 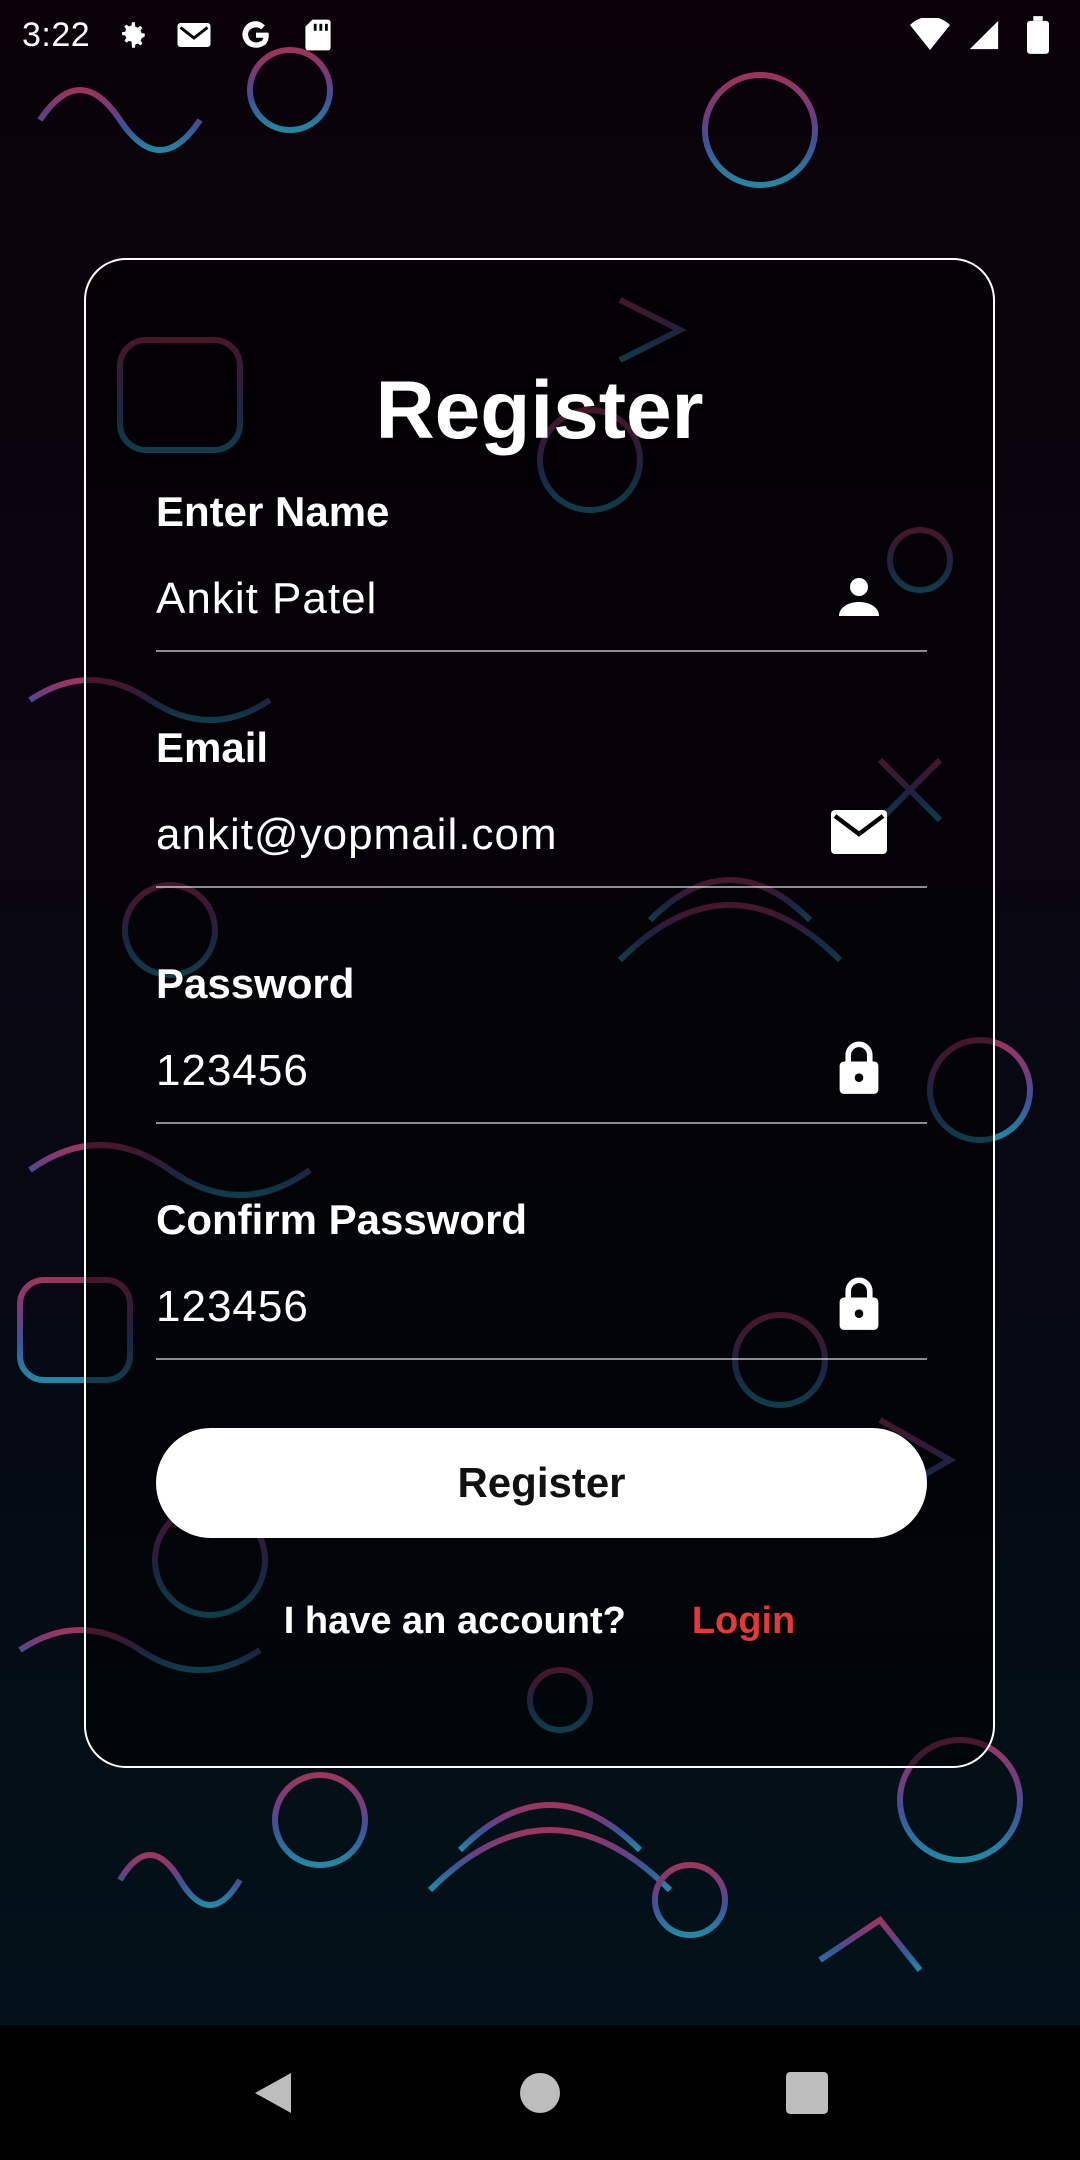 What do you see at coordinates (859, 832) in the screenshot?
I see `mail-icon` at bounding box center [859, 832].